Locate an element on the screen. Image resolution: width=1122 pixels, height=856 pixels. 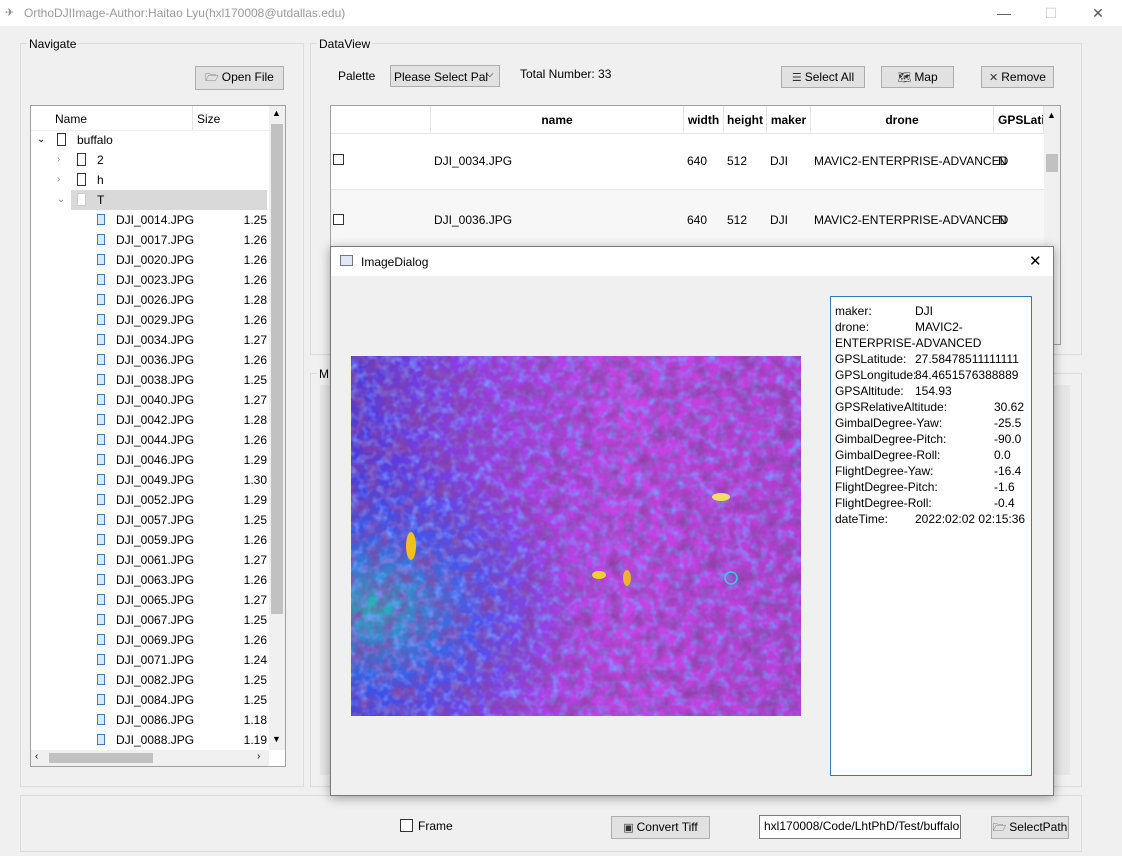
tree-label: buffalo is located at coordinates (95, 140).